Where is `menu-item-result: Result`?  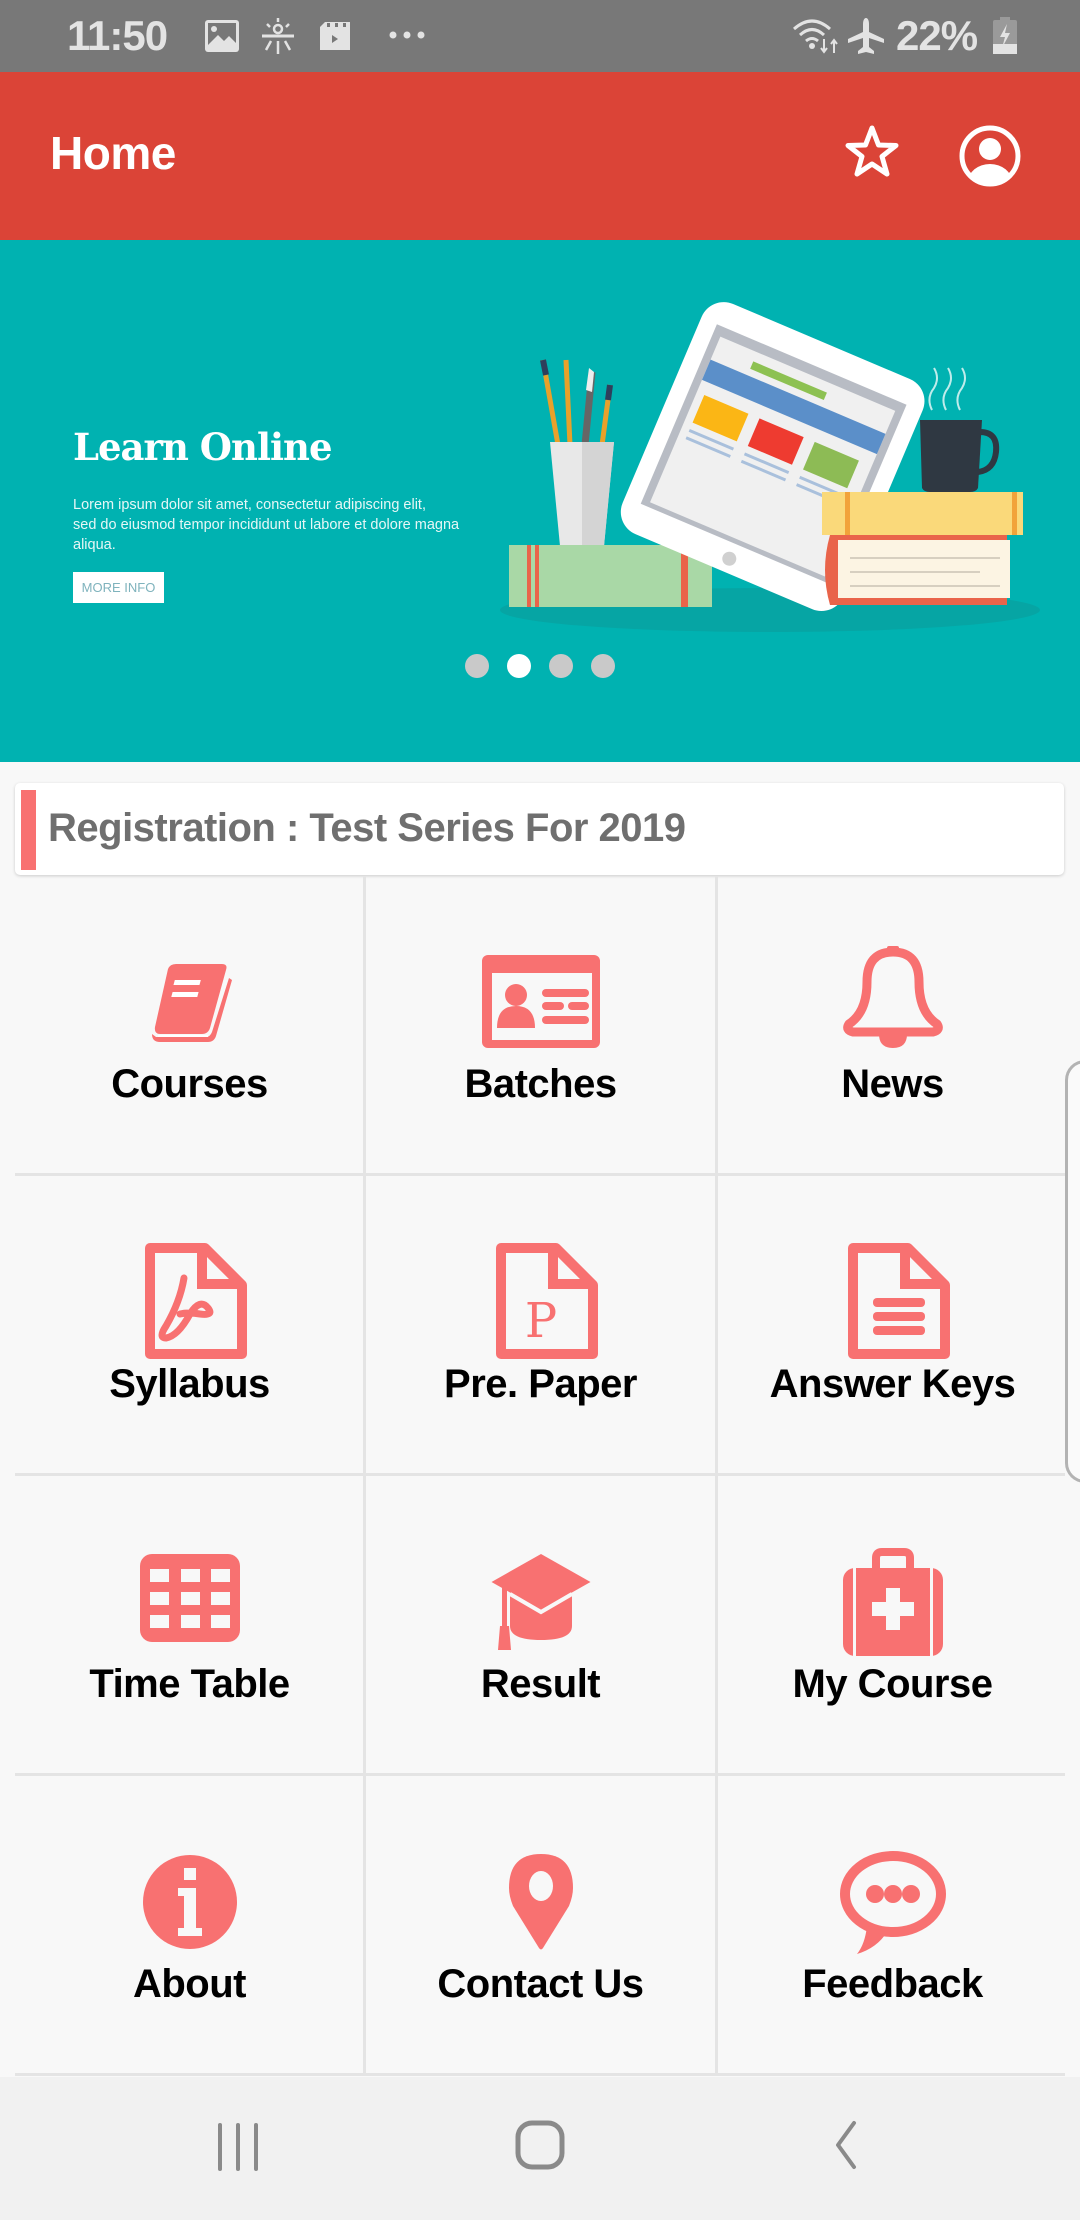 menu-item-result: Result is located at coordinates (540, 1626).